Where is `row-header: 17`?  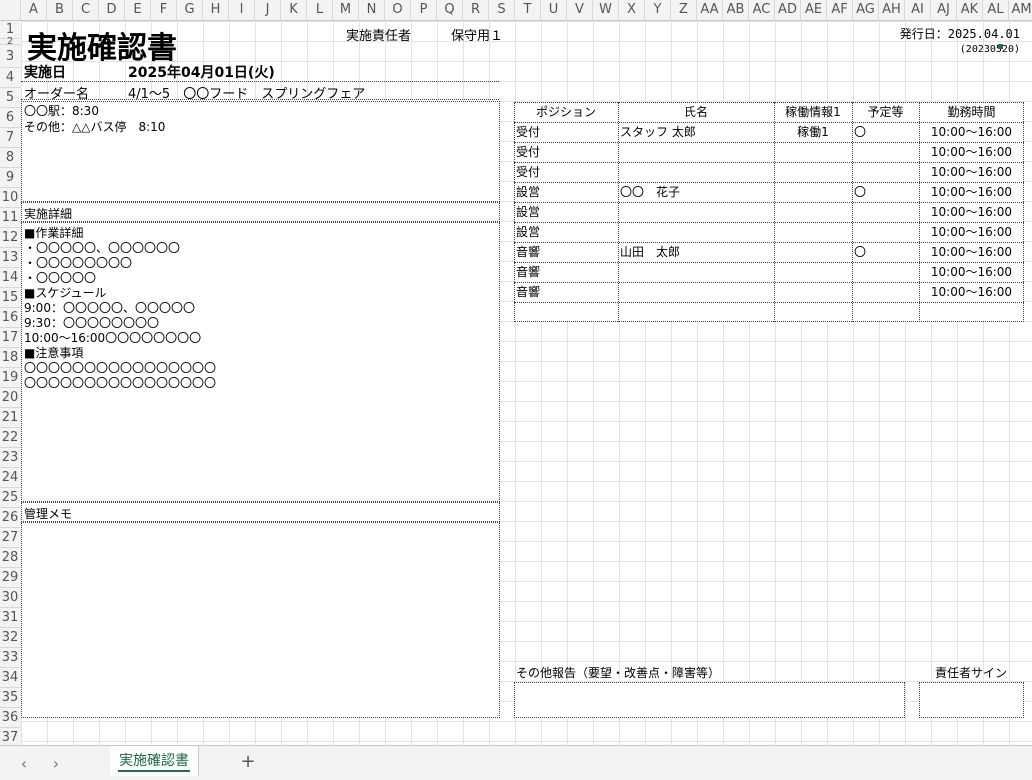 row-header: 17 is located at coordinates (10, 338).